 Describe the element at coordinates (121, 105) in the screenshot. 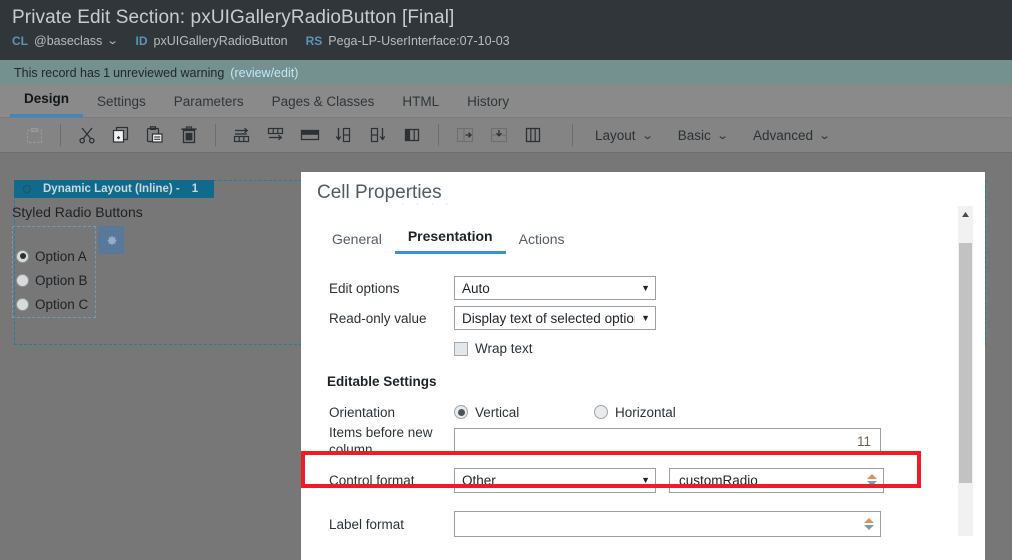

I see `tab-settings: Settings` at that location.